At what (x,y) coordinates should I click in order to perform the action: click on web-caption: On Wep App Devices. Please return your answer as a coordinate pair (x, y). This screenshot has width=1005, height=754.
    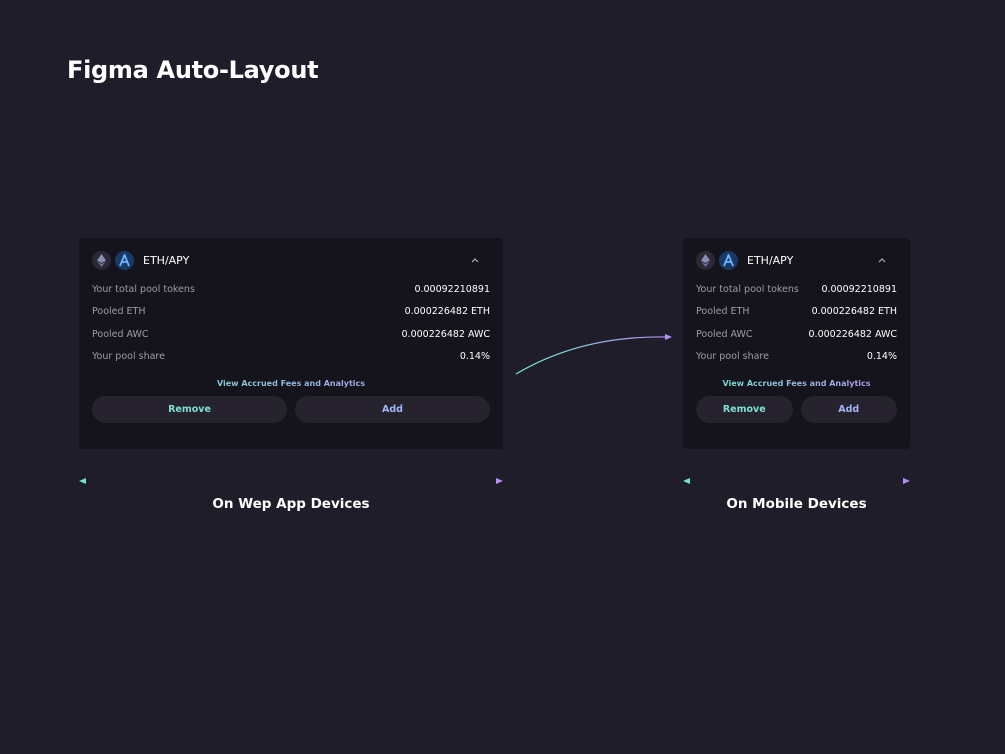
    Looking at the image, I should click on (291, 504).